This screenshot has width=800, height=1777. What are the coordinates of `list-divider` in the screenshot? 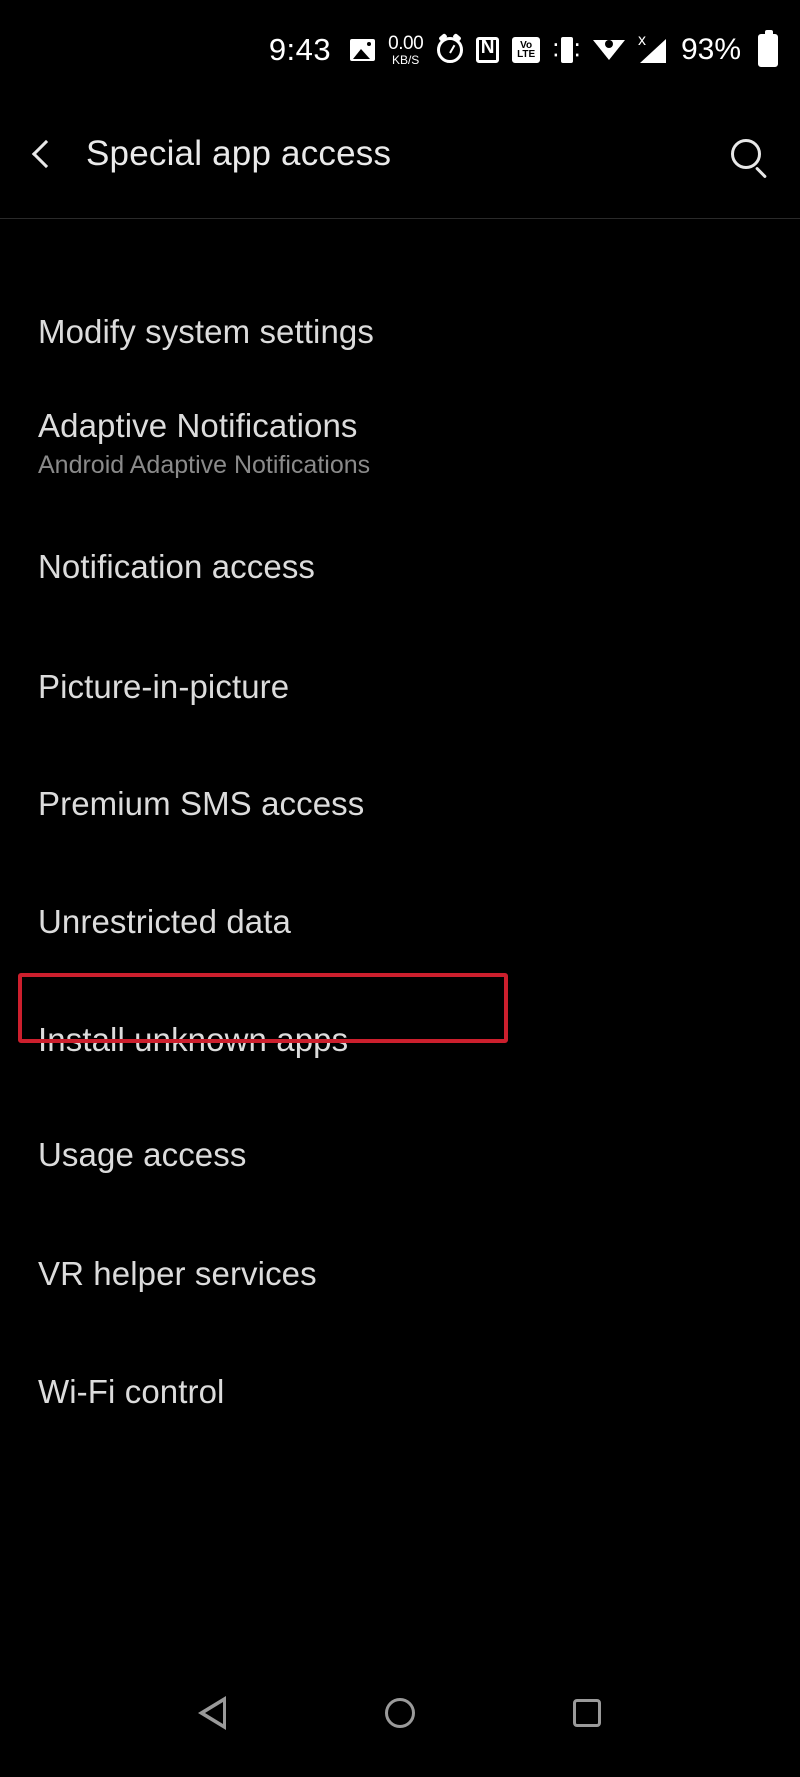 It's located at (400, 218).